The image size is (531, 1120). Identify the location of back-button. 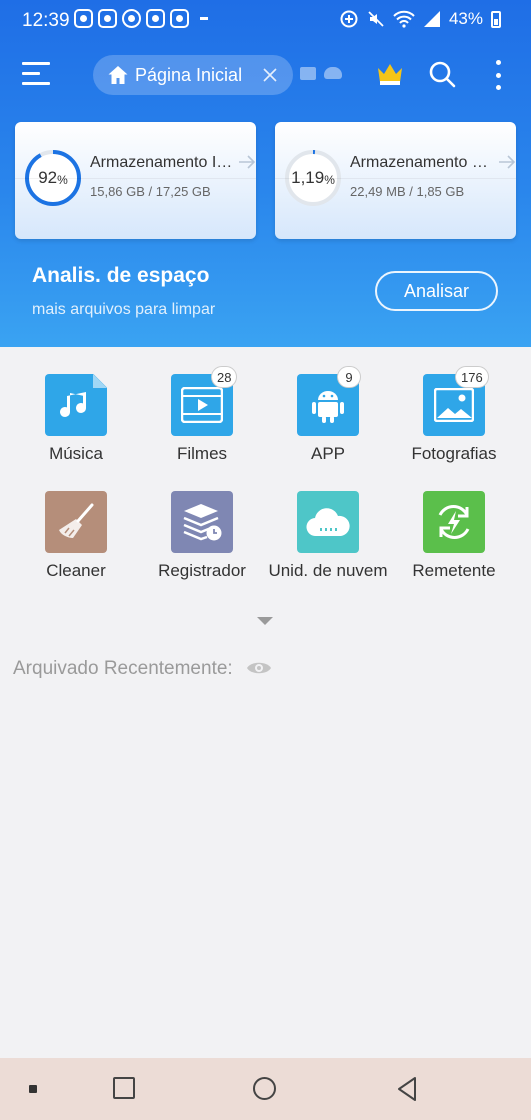
(407, 1089).